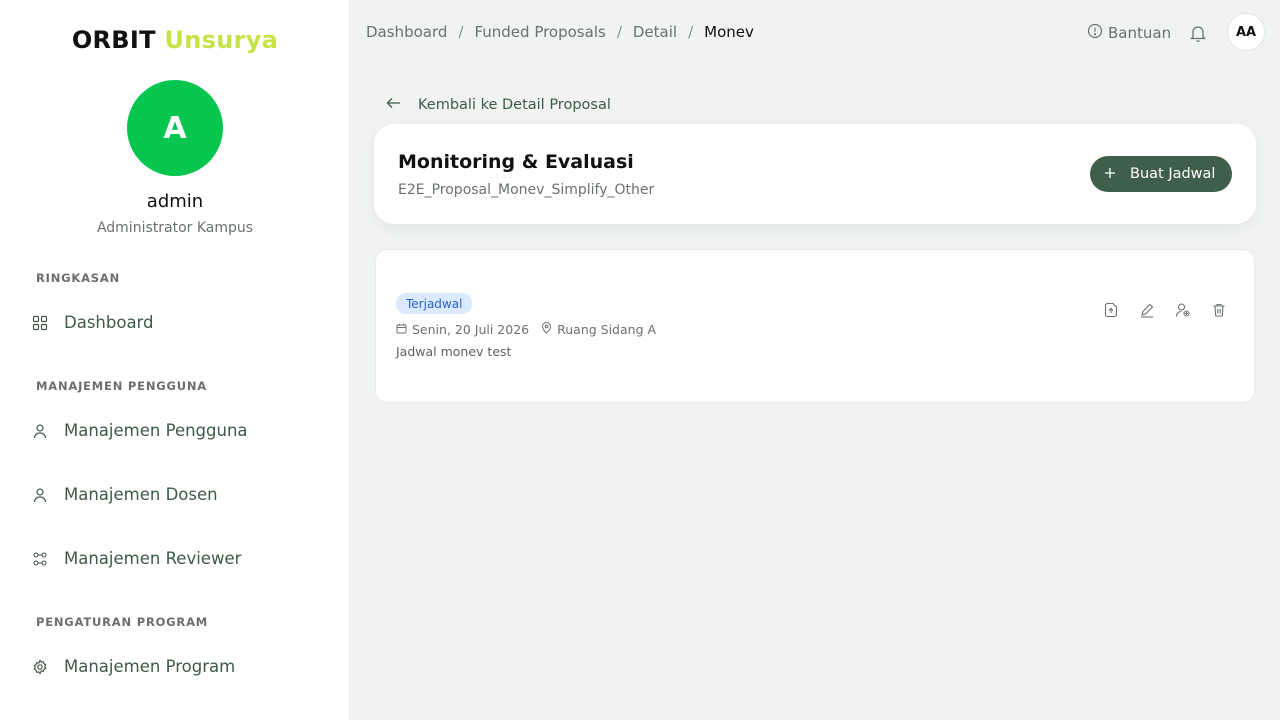  I want to click on breadcrumb-current: Monev, so click(729, 32).